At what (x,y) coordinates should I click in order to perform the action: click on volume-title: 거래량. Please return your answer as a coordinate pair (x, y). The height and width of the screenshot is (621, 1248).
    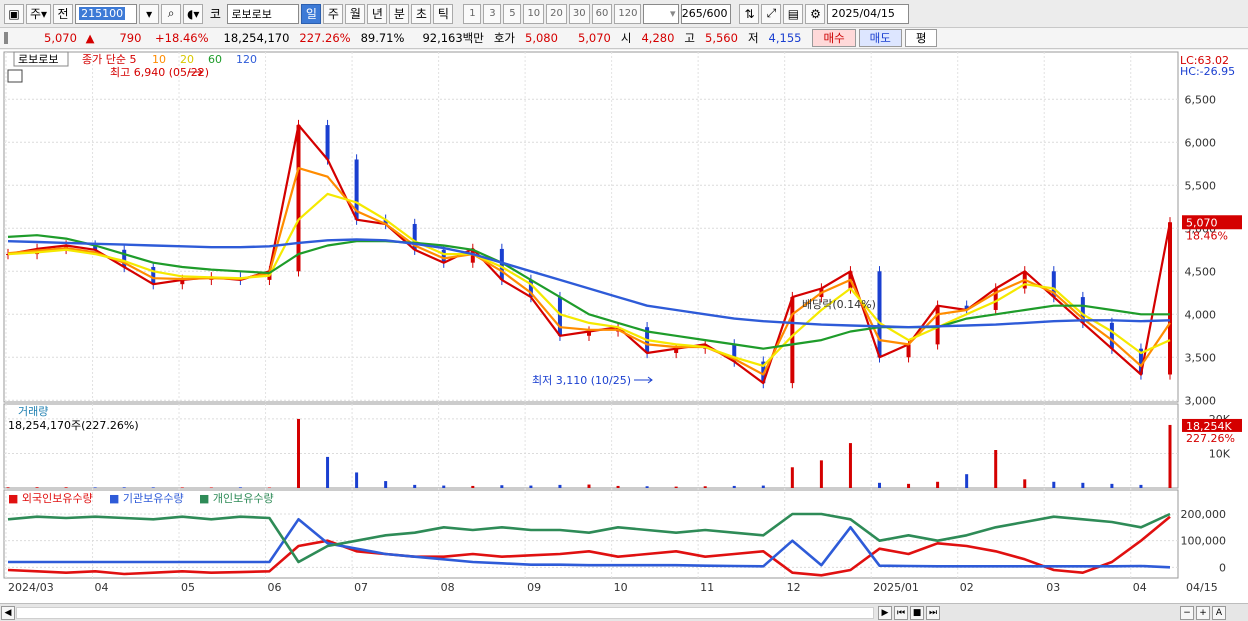
    Looking at the image, I should click on (33, 411).